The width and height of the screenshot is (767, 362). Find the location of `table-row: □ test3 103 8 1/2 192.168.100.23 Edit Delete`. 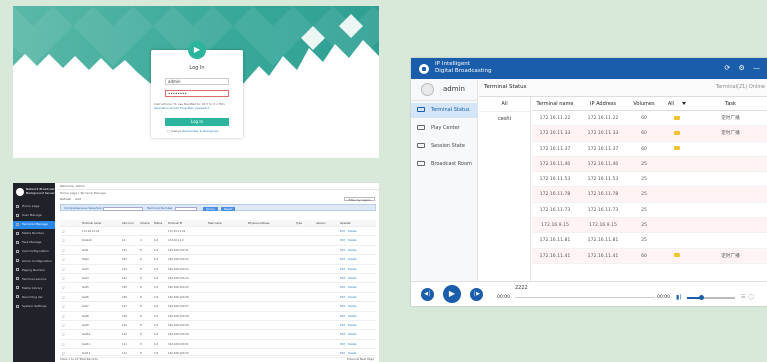

table-row: □ test3 103 8 1/2 192.168.100.23 Edit Delete is located at coordinates (218, 269).